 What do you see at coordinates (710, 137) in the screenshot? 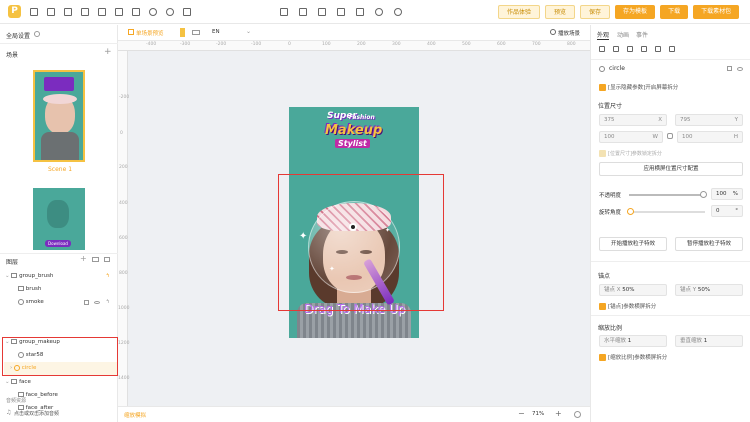
I see `height-input: 100 H` at bounding box center [710, 137].